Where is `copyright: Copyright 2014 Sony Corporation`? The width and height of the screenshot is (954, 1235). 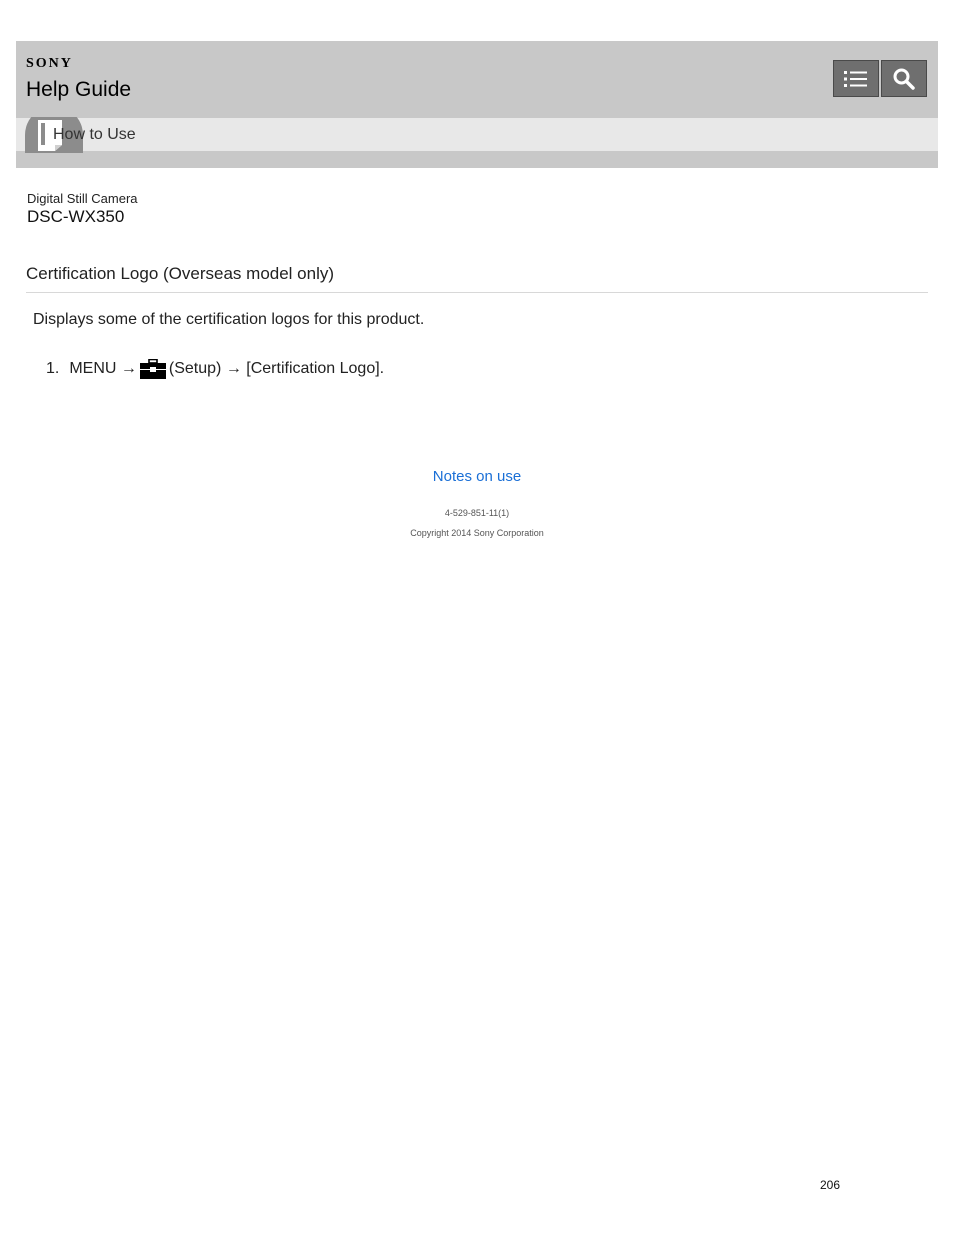
copyright: Copyright 2014 Sony Corporation is located at coordinates (477, 533).